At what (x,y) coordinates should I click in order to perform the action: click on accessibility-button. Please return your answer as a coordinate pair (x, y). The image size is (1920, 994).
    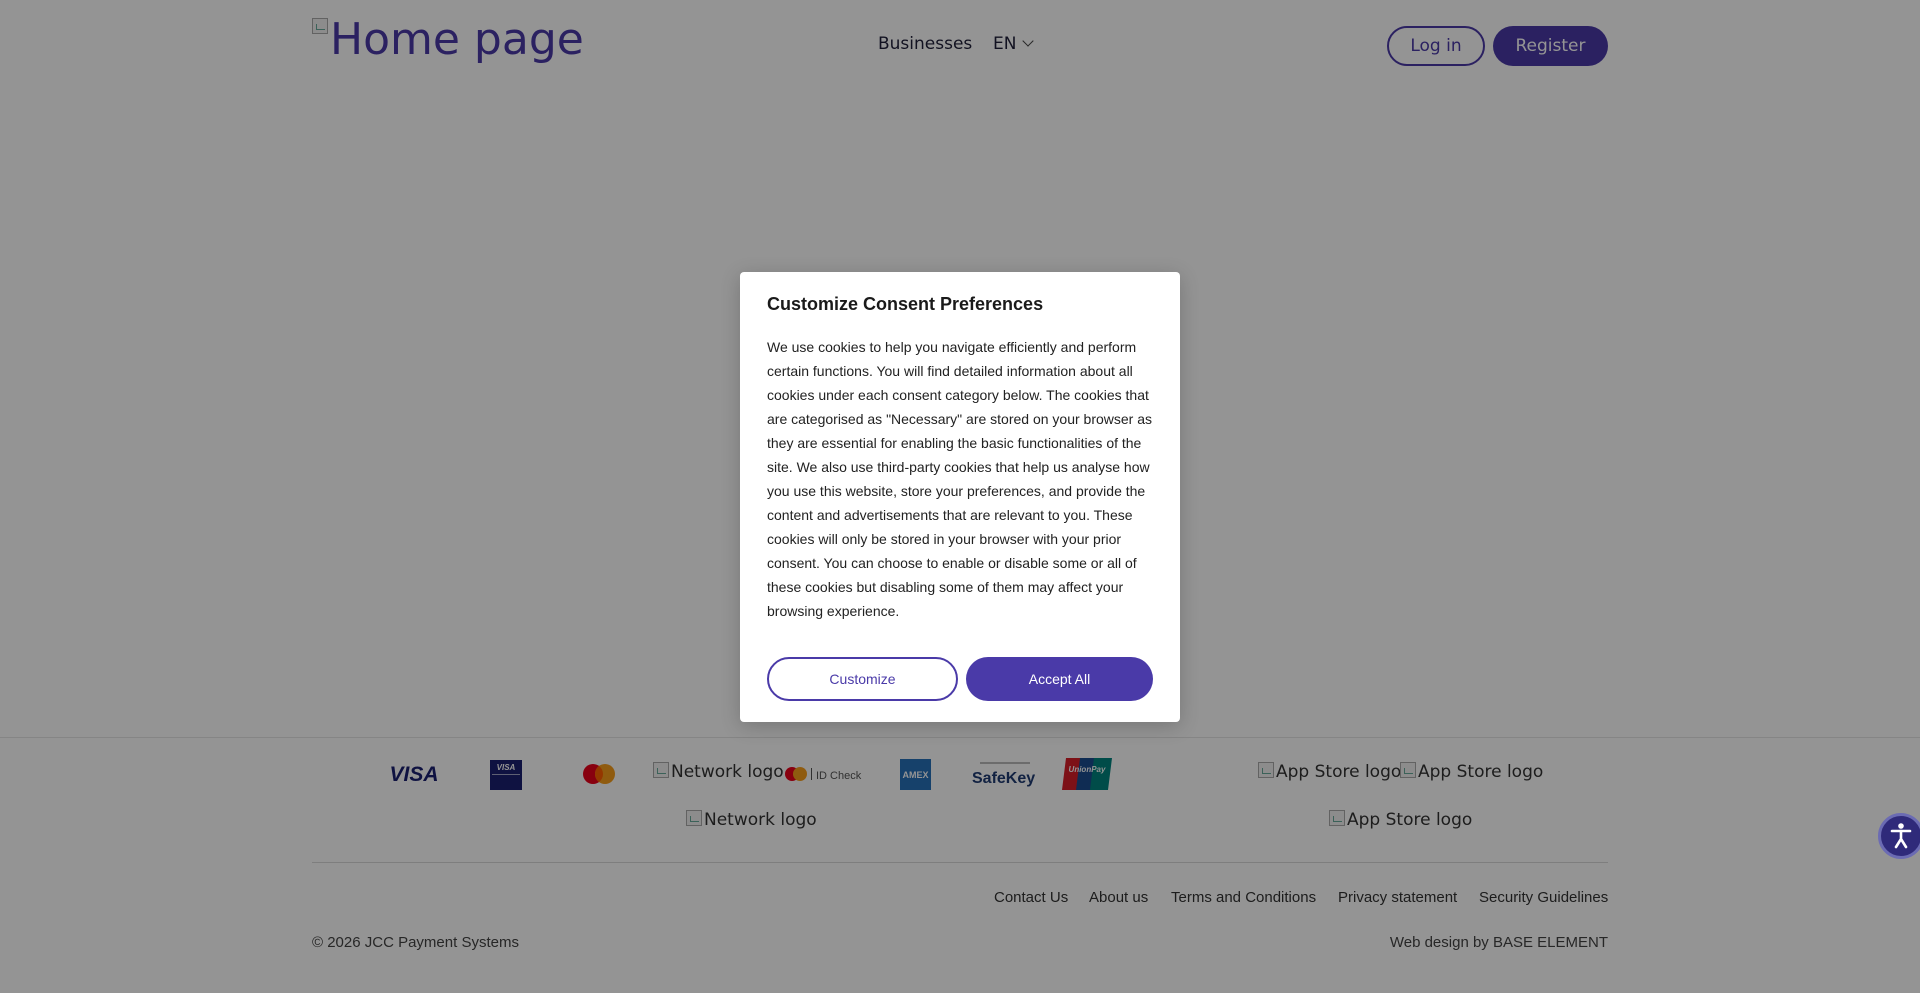
    Looking at the image, I should click on (1899, 836).